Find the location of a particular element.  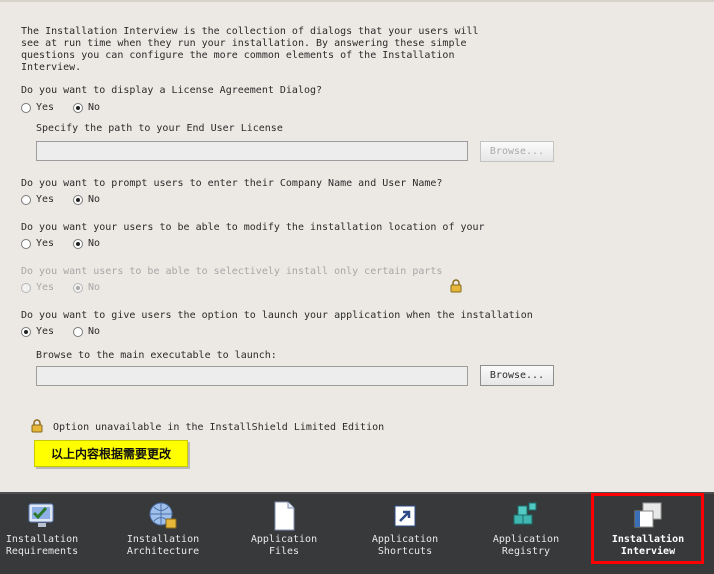

license-yes-radio: Yes is located at coordinates (37, 107).